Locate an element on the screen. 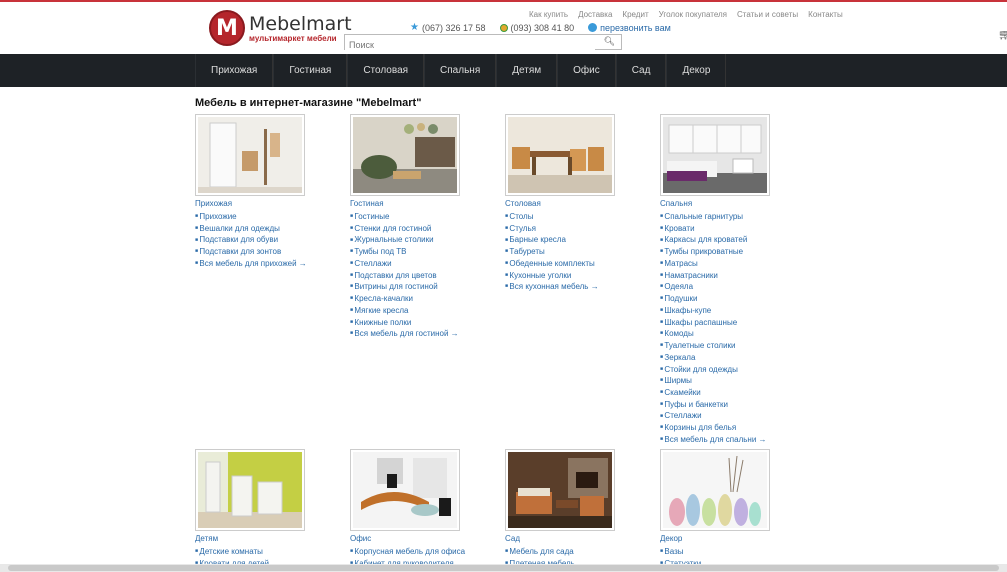 The height and width of the screenshot is (572, 1007). list-item: Ширмы is located at coordinates (730, 381).